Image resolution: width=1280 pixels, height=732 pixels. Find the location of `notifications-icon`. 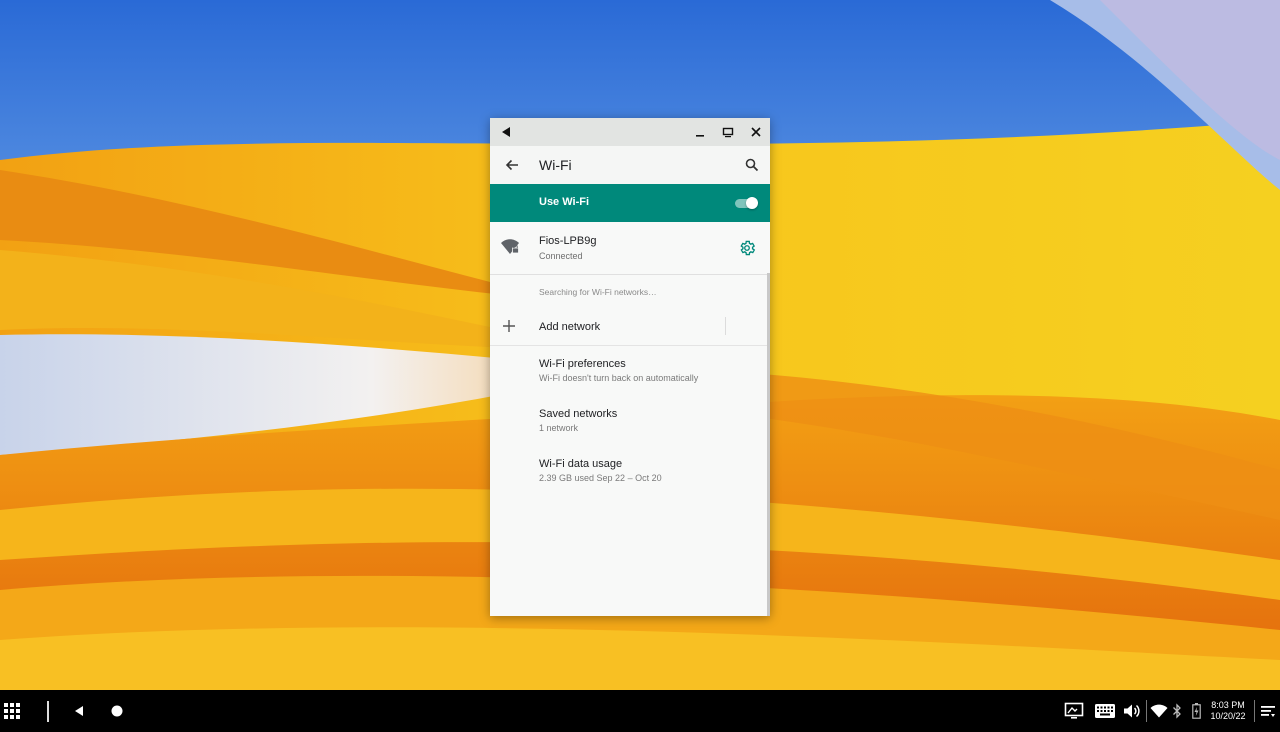

notifications-icon is located at coordinates (1268, 711).